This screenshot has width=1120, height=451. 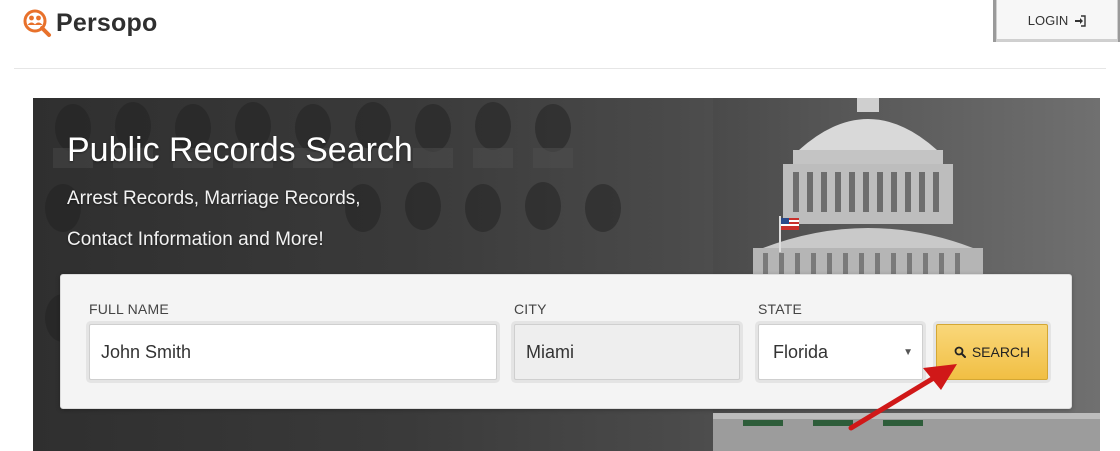 I want to click on hero-subtitle-line1: Arrest Records, Marriage Records,, so click(x=214, y=198).